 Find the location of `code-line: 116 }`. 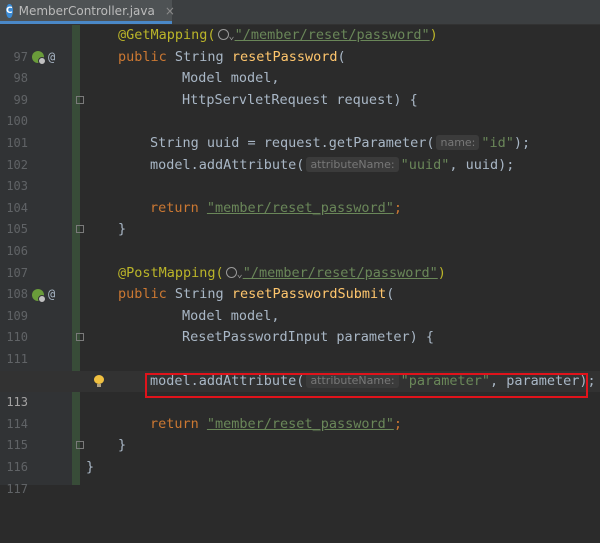

code-line: 116 } is located at coordinates (300, 454).